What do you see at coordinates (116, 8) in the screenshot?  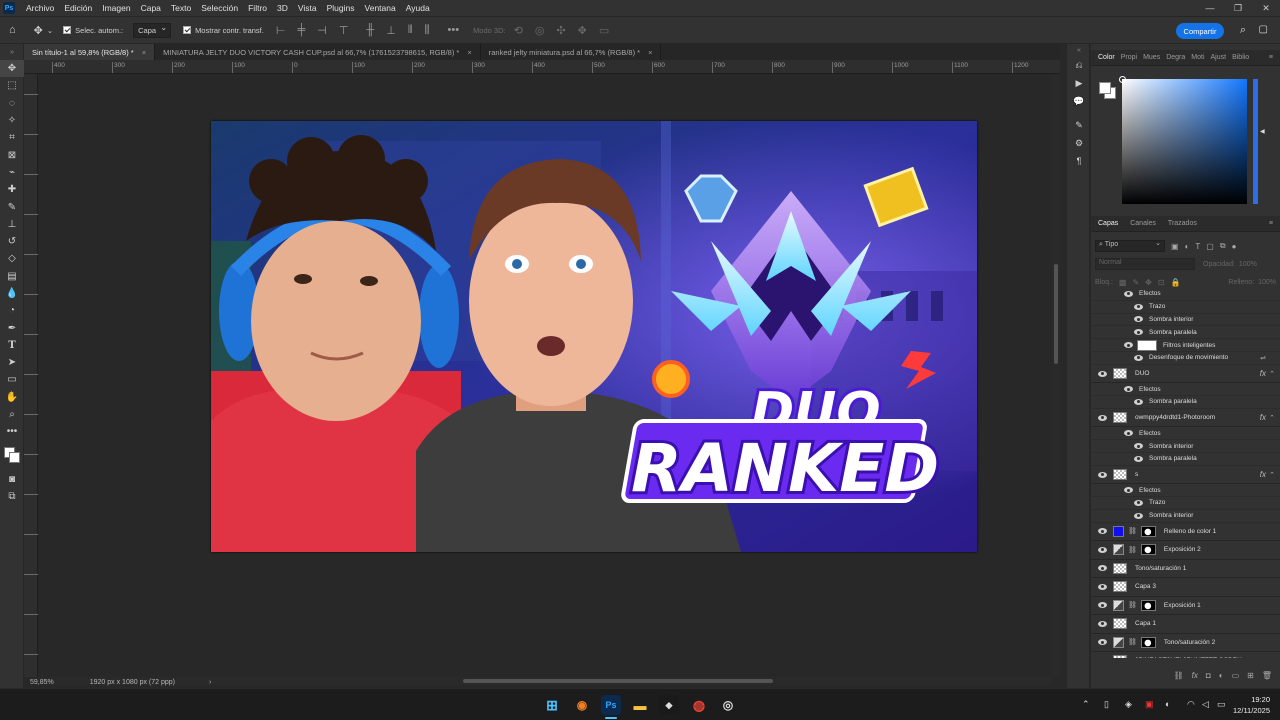 I see `menu-imagen: Imagen` at bounding box center [116, 8].